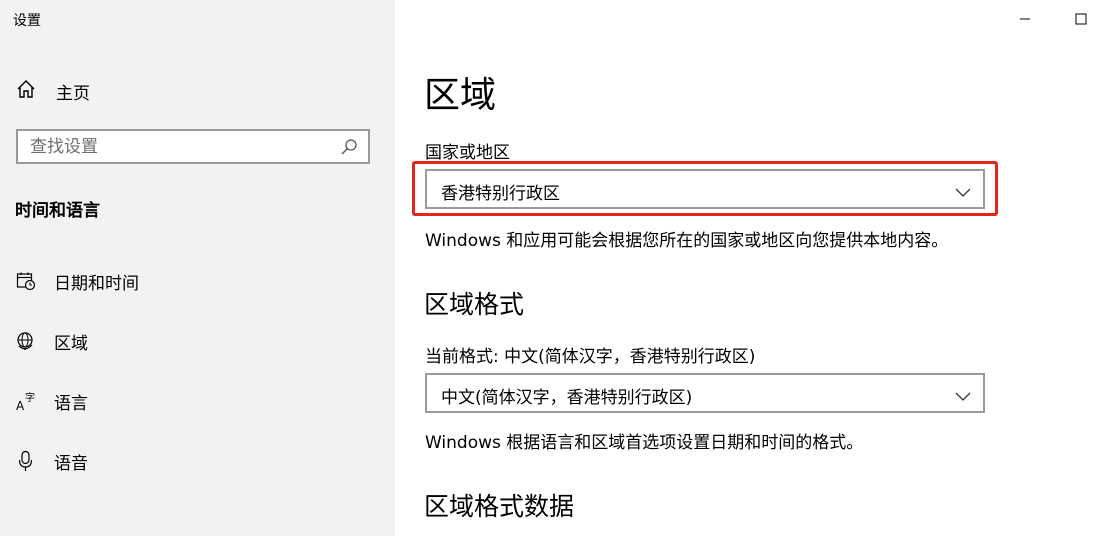 The width and height of the screenshot is (1102, 536). Describe the element at coordinates (590, 357) in the screenshot. I see `current-format-label: 当前格式: 中文(简体汉字，香港特别行政区)` at that location.